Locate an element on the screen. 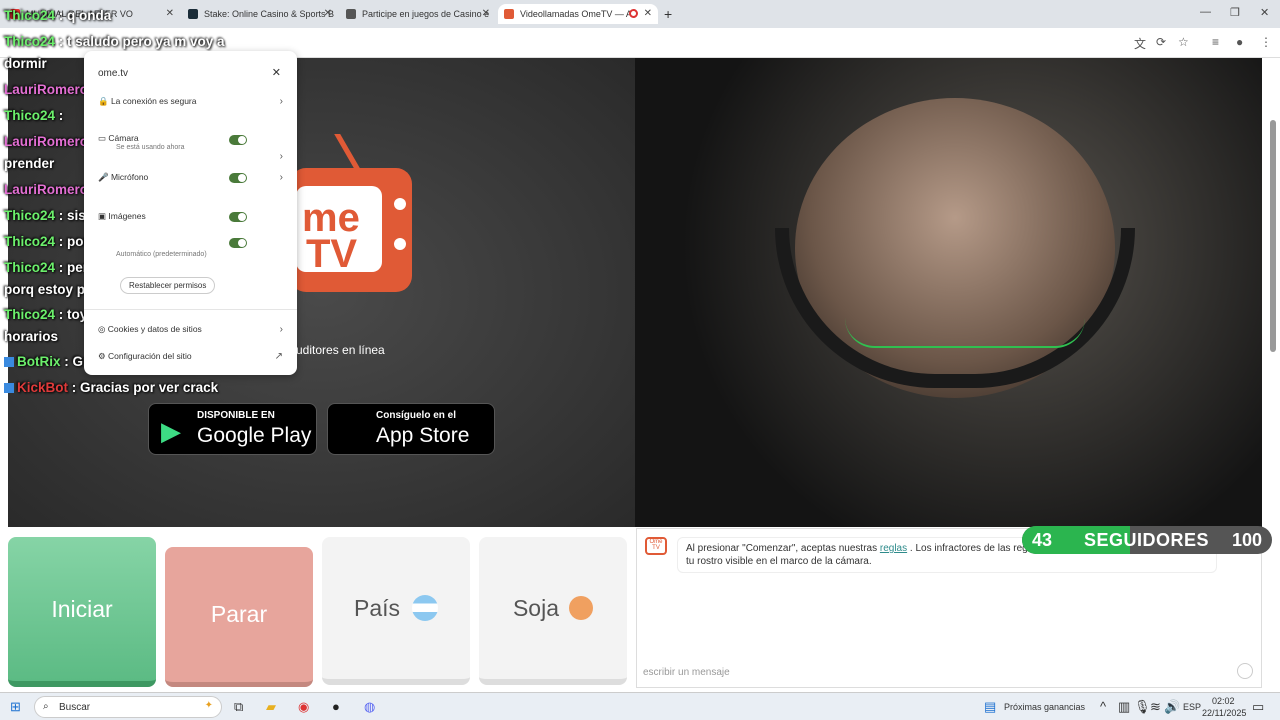  new-tab-button: + is located at coordinates (668, 14).